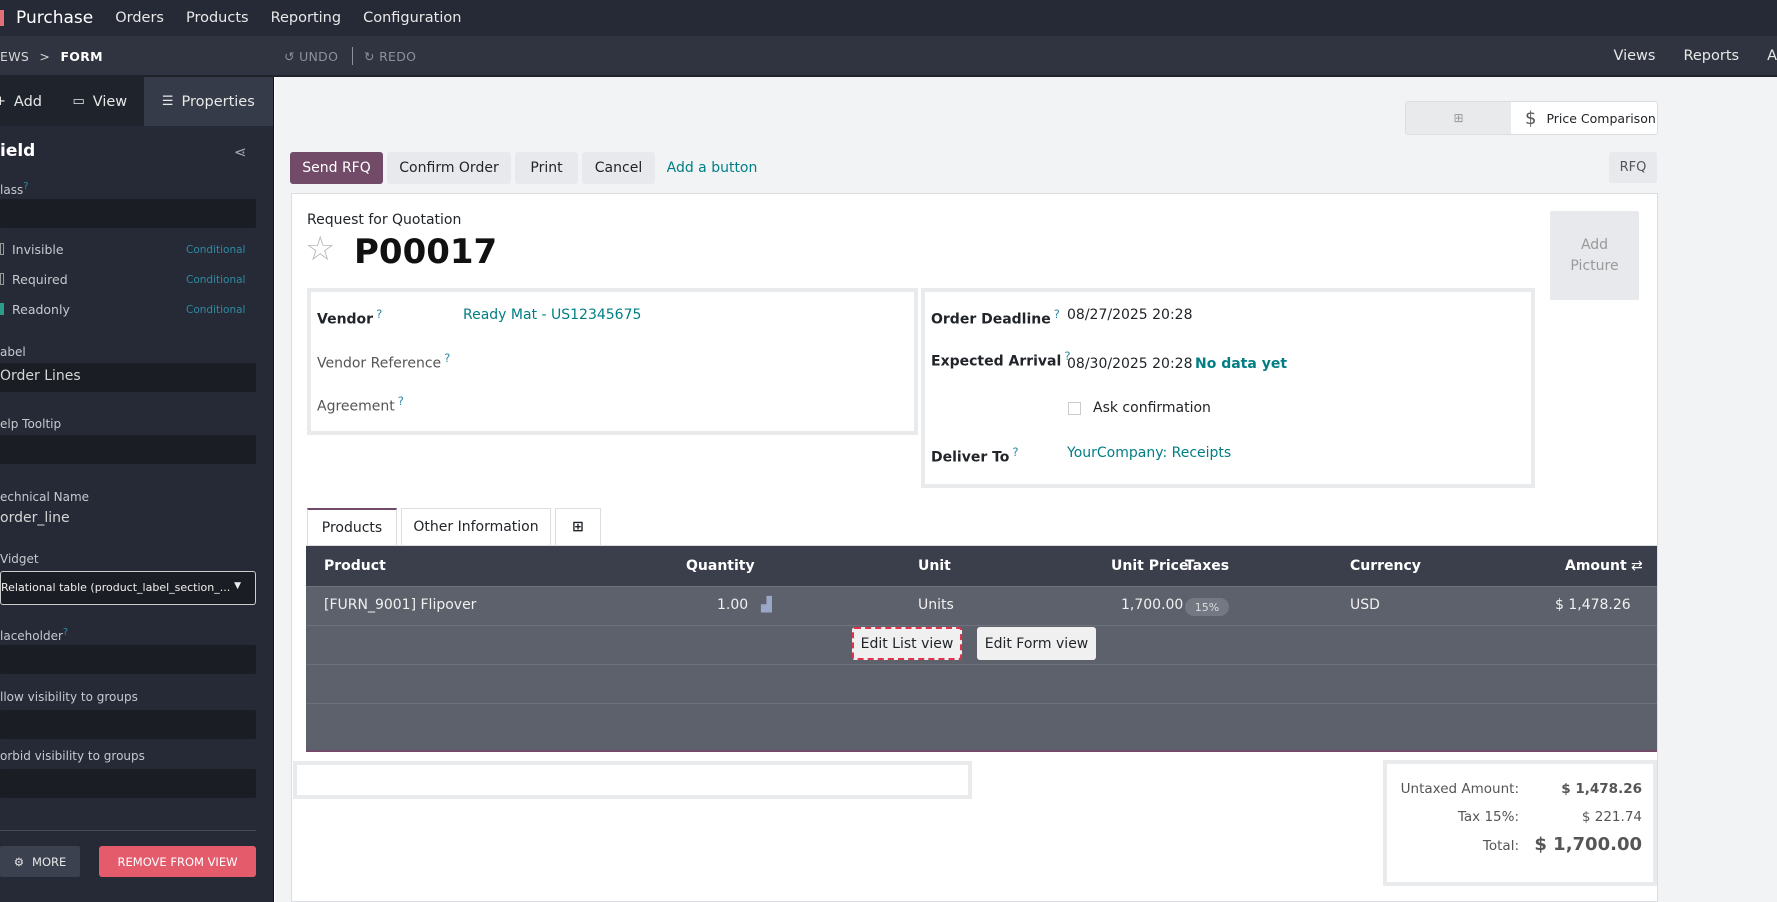 The image size is (1777, 902). Describe the element at coordinates (632, 780) in the screenshot. I see `terms-notes-field` at that location.